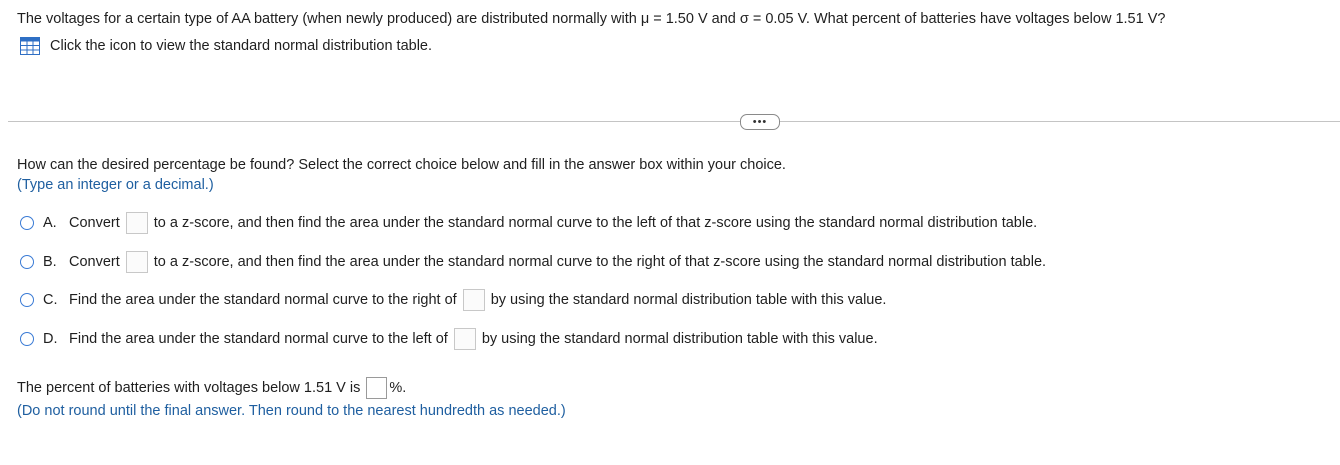 This screenshot has height=465, width=1340. What do you see at coordinates (377, 388) in the screenshot?
I see `final-answer-box` at bounding box center [377, 388].